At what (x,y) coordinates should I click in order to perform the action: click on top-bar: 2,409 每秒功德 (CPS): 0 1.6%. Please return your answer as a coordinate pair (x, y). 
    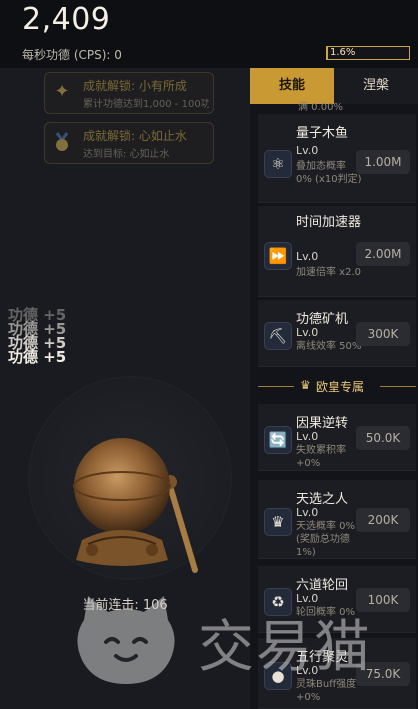
    Looking at the image, I should click on (209, 34).